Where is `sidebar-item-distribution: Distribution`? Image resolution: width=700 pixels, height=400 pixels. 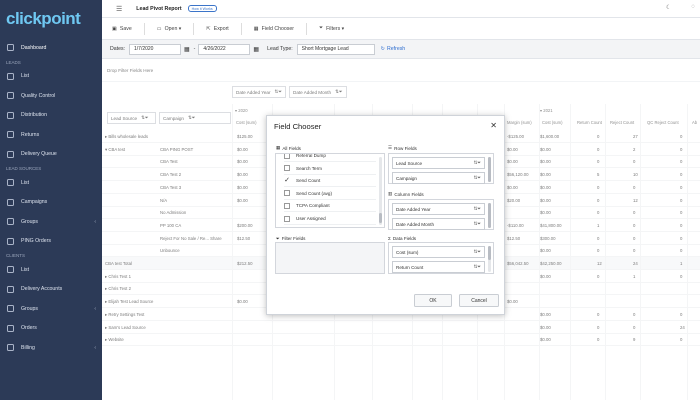 sidebar-item-distribution: Distribution is located at coordinates (51, 116).